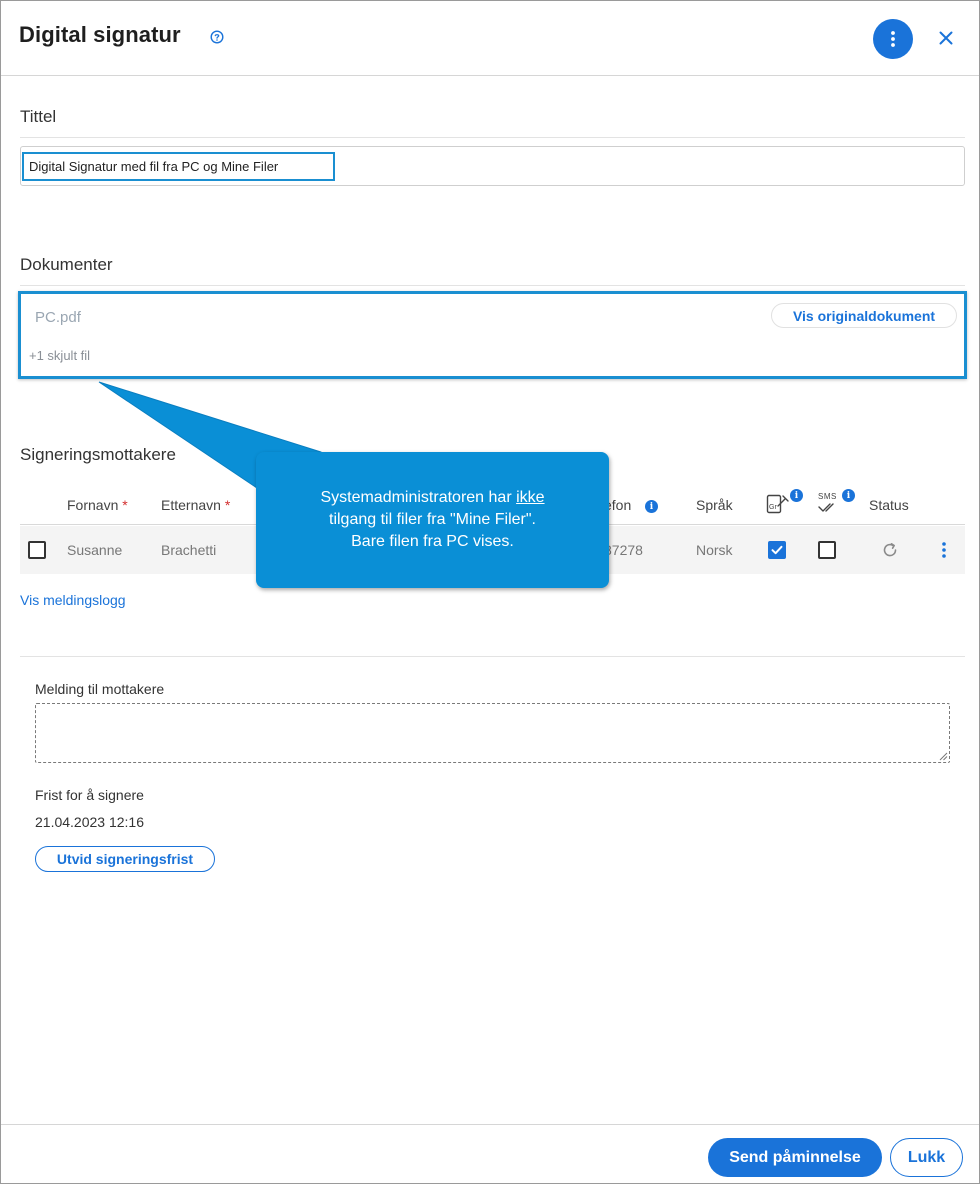  I want to click on sms-icon, so click(826, 507).